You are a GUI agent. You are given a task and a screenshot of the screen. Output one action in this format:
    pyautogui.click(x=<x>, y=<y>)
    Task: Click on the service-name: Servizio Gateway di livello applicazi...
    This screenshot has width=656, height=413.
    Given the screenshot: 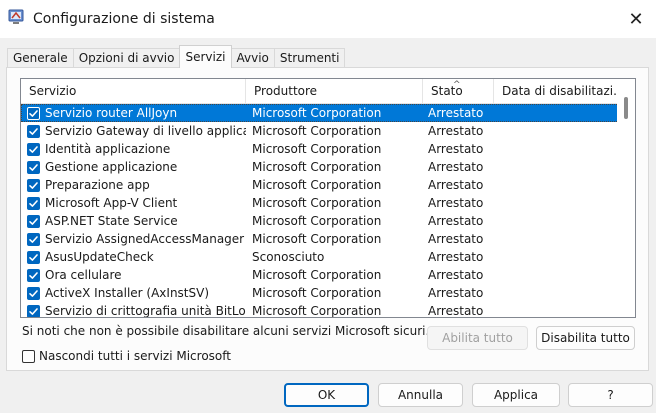 What is the action you would take?
    pyautogui.click(x=145, y=131)
    